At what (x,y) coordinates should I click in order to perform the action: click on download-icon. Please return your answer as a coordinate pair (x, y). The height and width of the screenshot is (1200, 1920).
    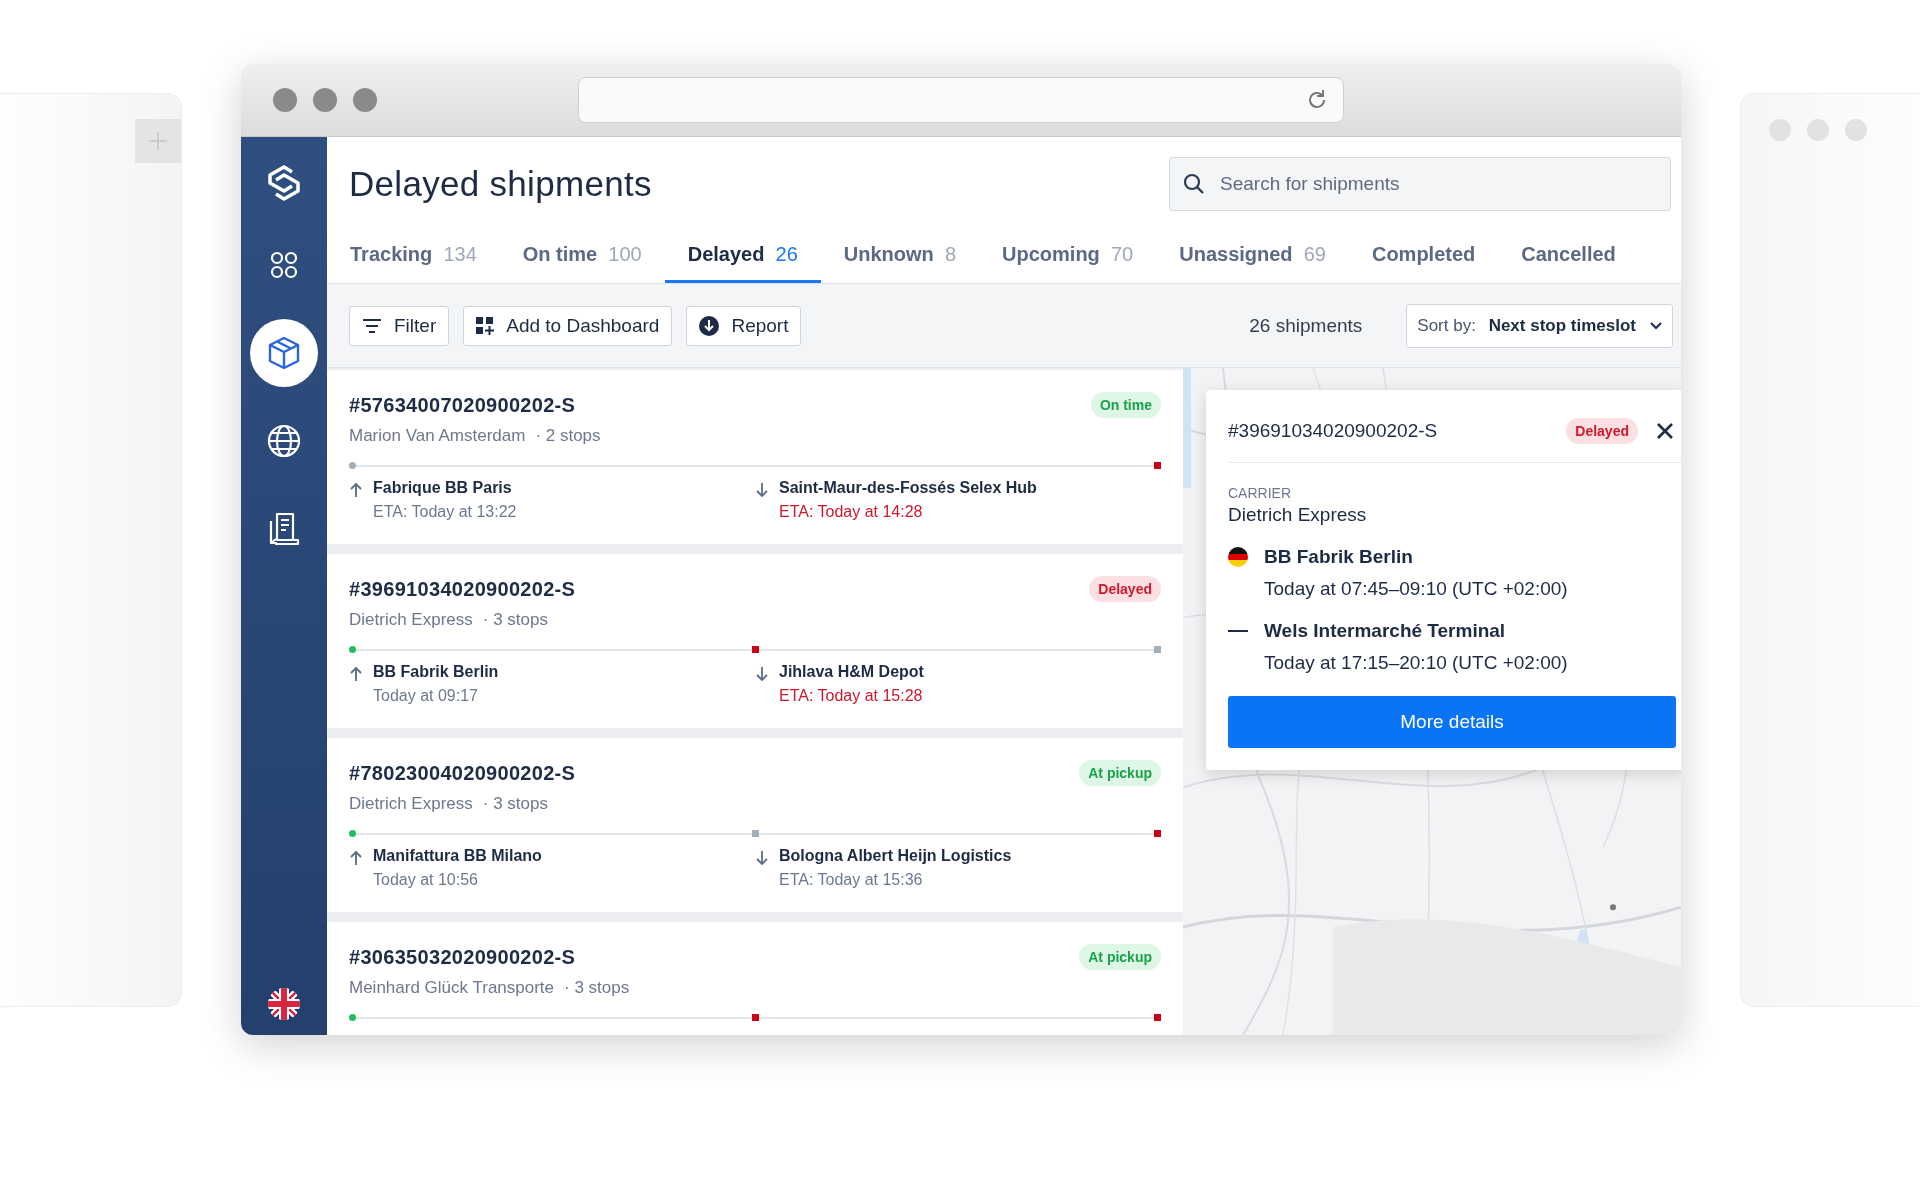
    Looking at the image, I should click on (709, 325).